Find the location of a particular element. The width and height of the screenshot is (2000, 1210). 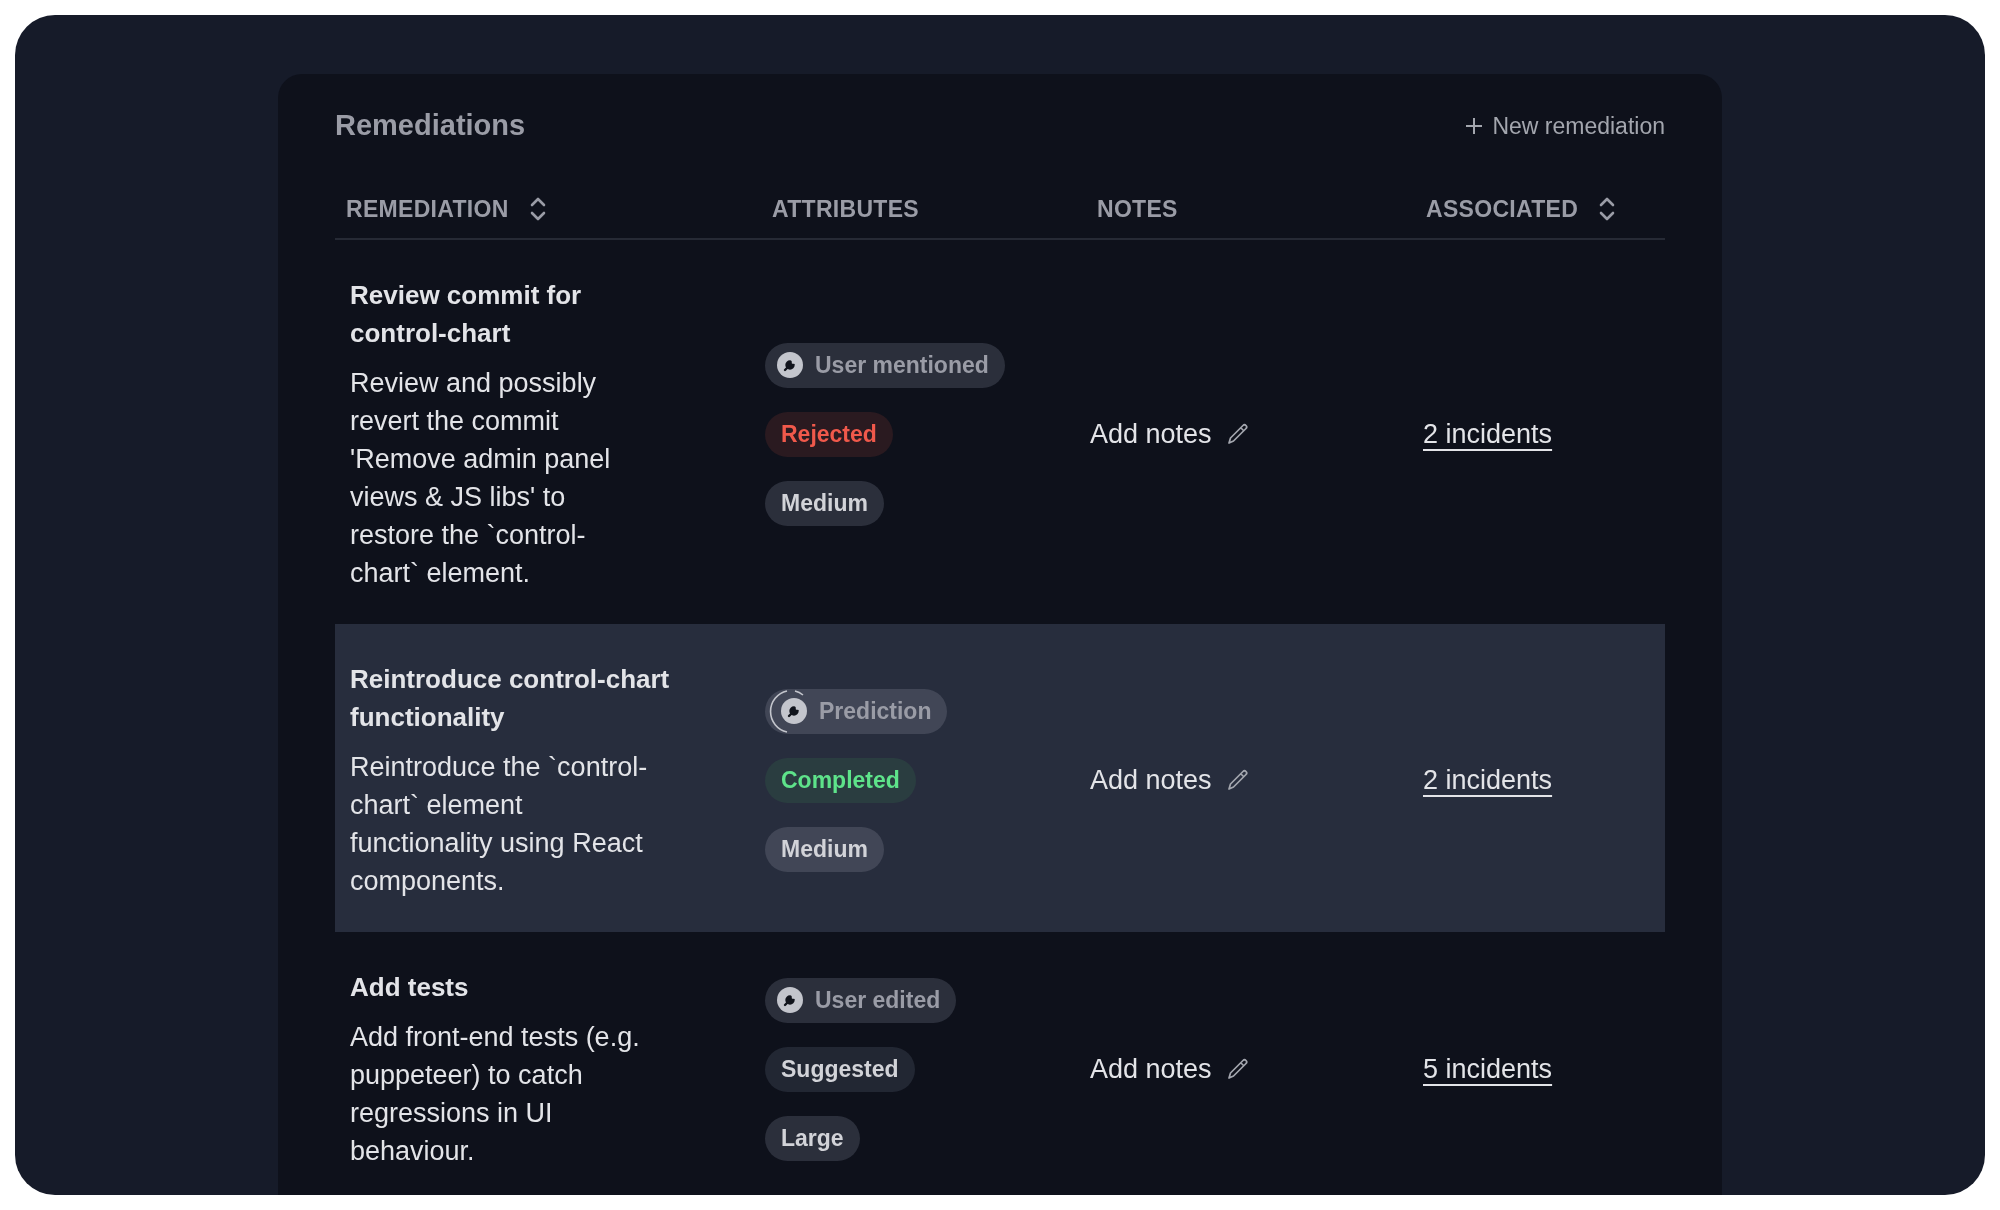

source-badge: User mentioned is located at coordinates (885, 365).